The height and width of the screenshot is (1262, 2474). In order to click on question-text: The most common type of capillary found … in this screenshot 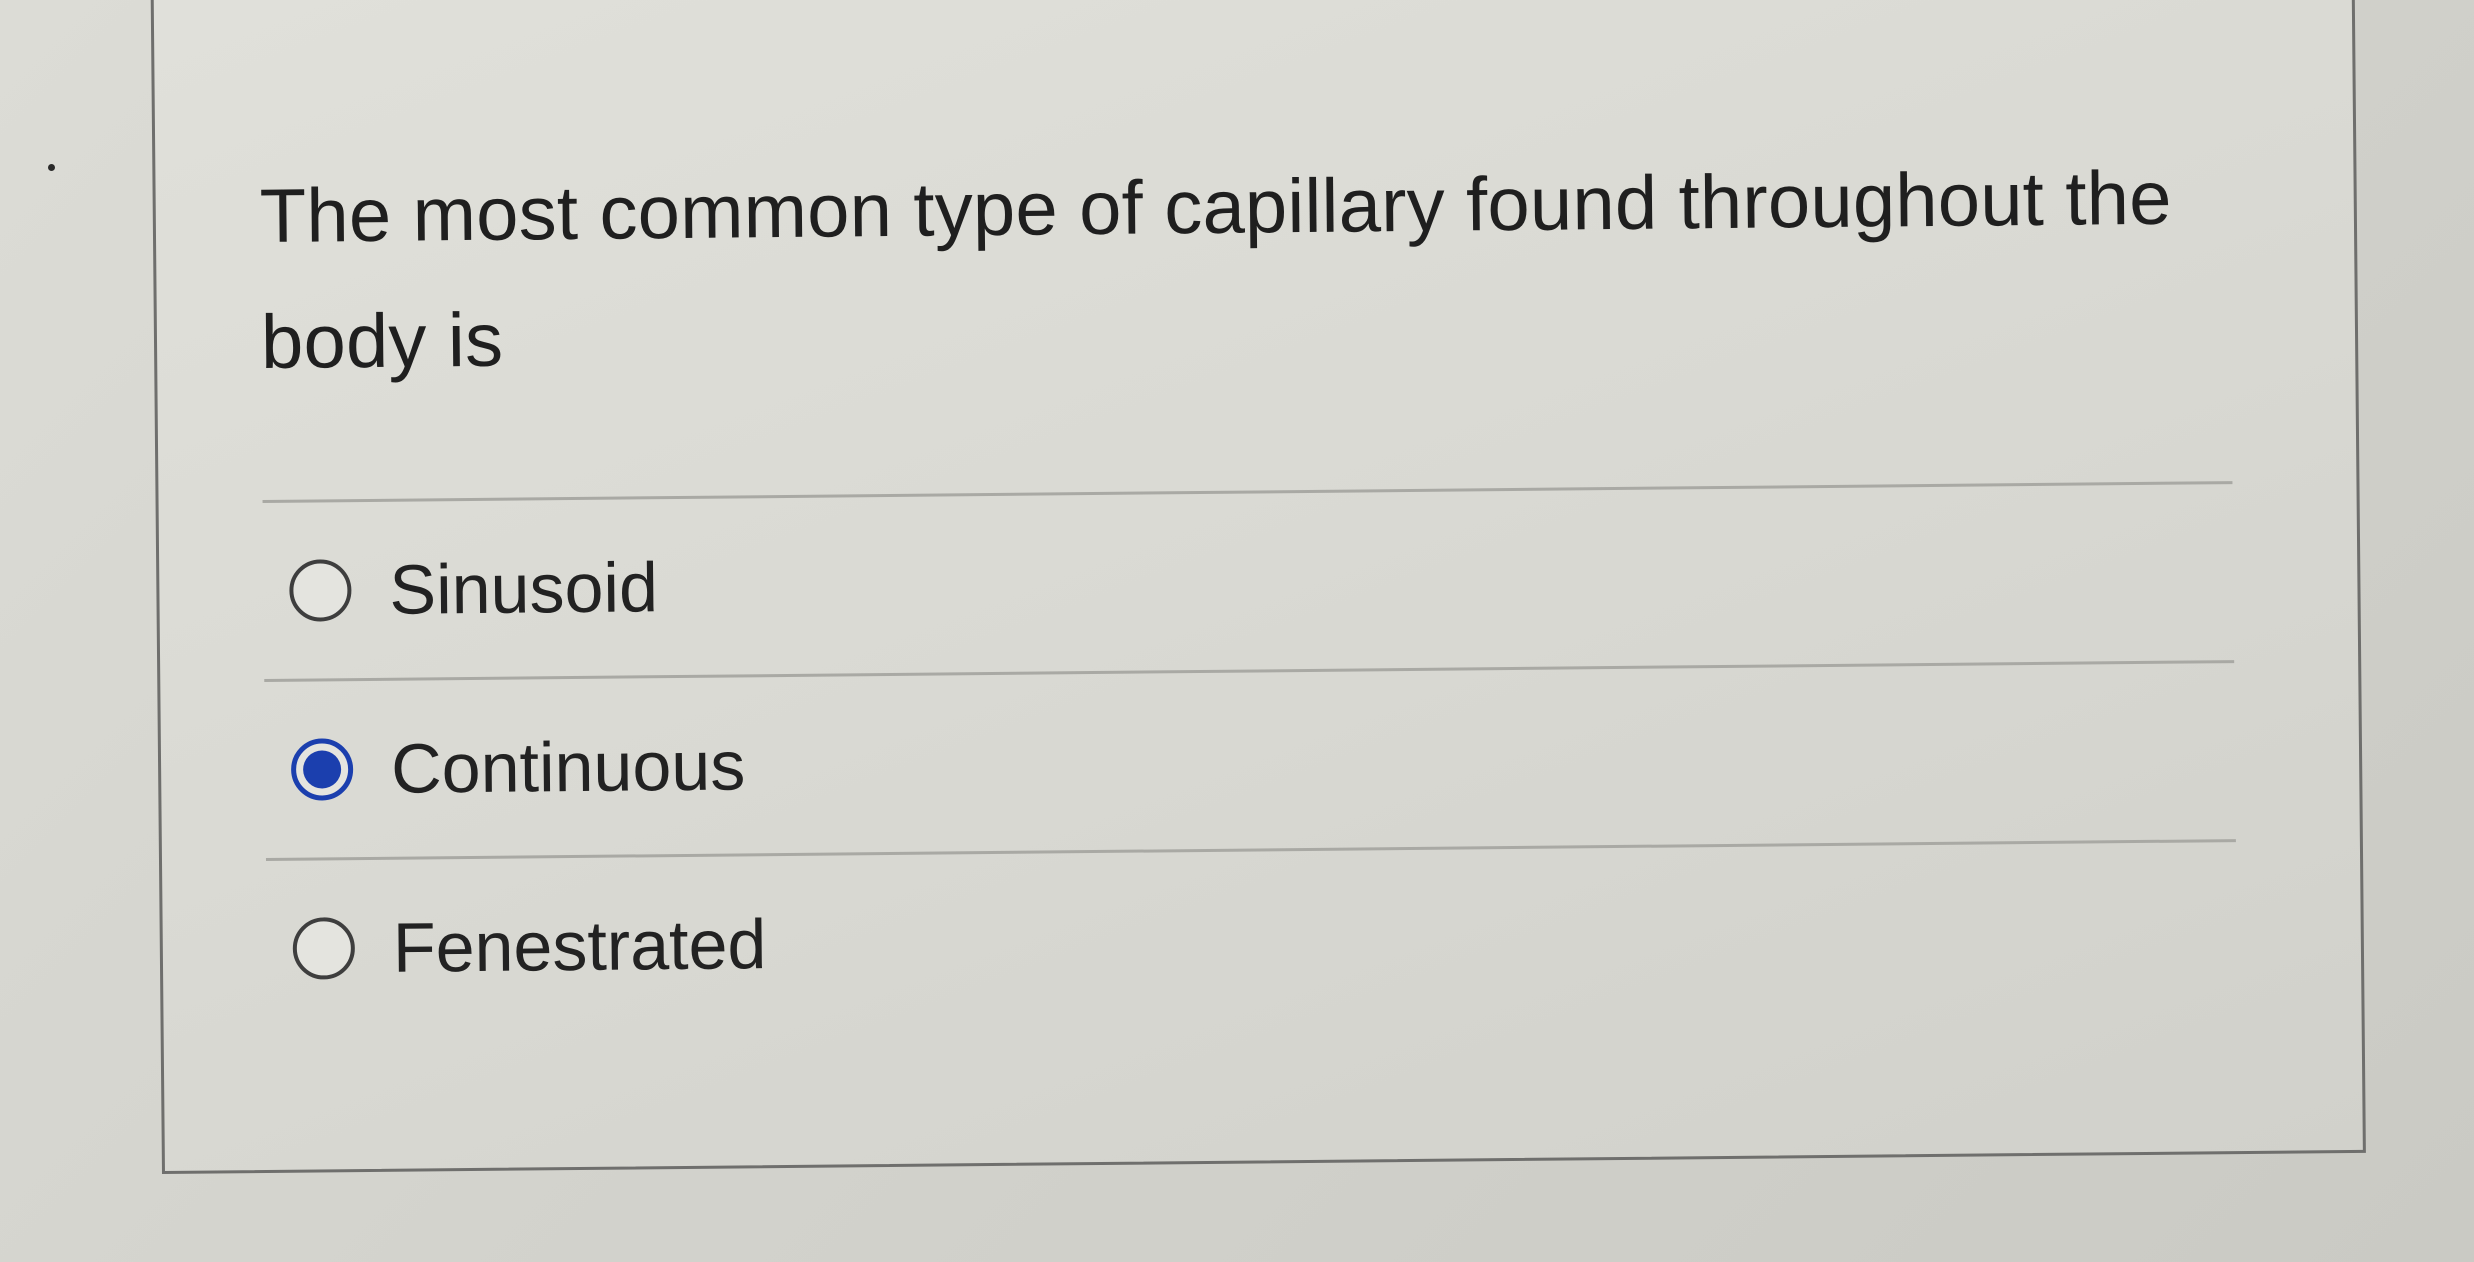, I will do `click(1215, 270)`.